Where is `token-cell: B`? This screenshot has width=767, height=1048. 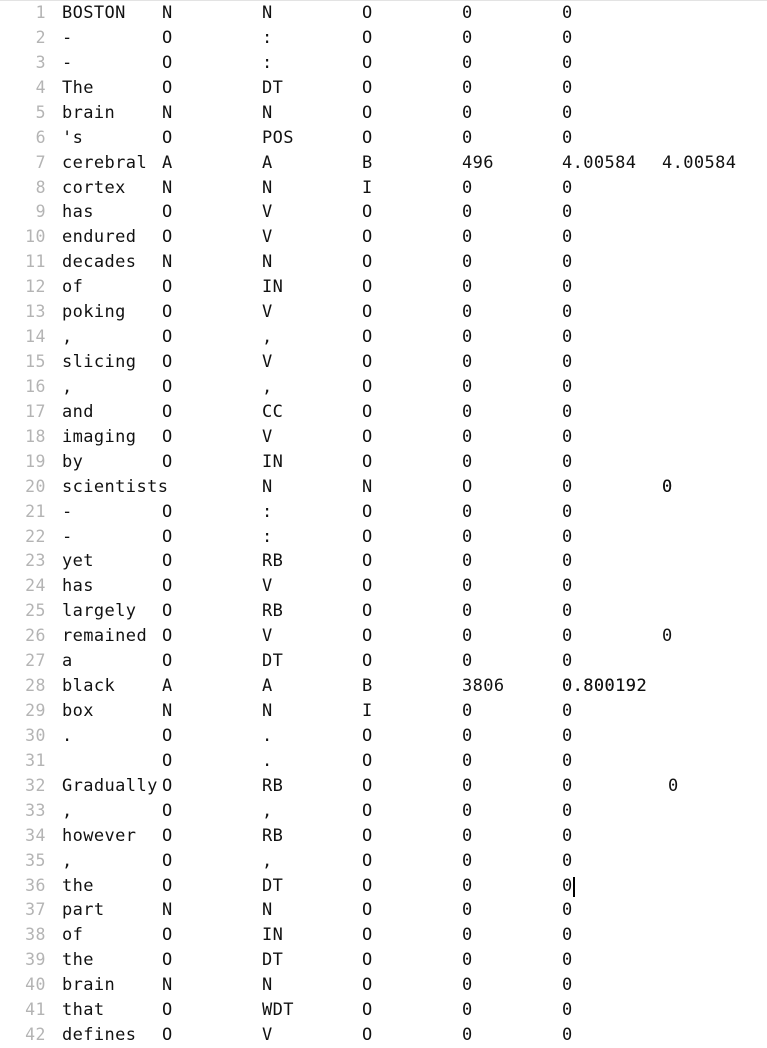
token-cell: B is located at coordinates (367, 163).